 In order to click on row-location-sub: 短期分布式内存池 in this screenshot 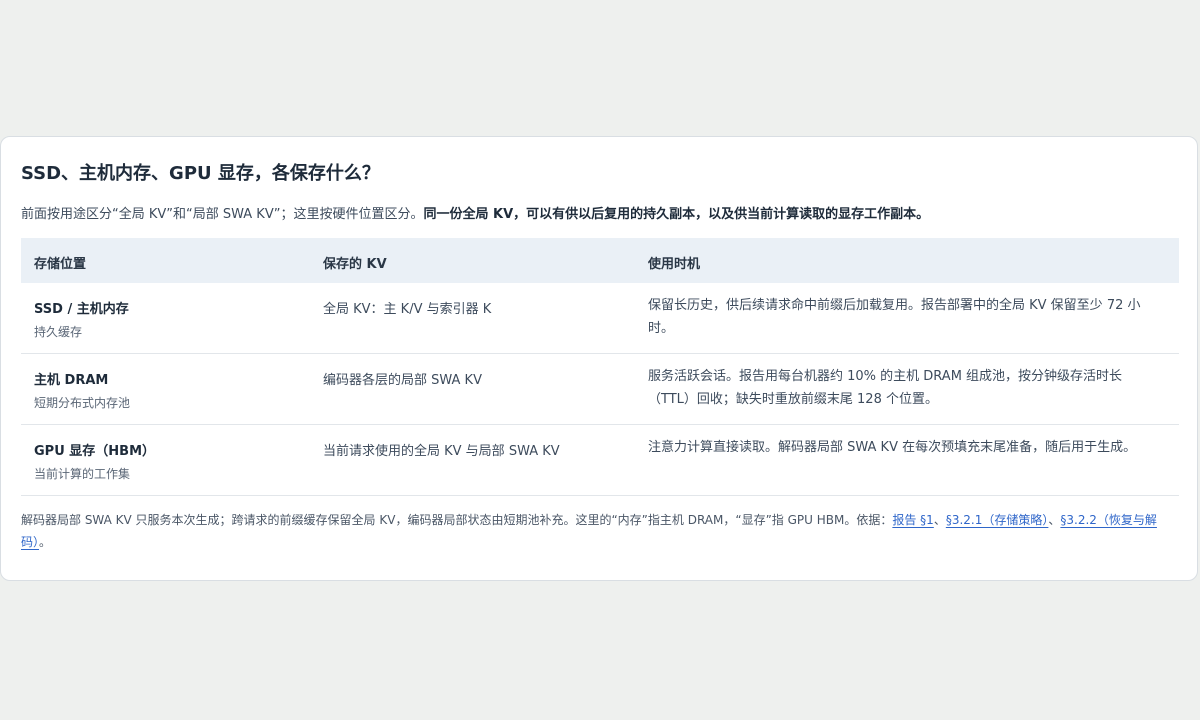, I will do `click(82, 403)`.